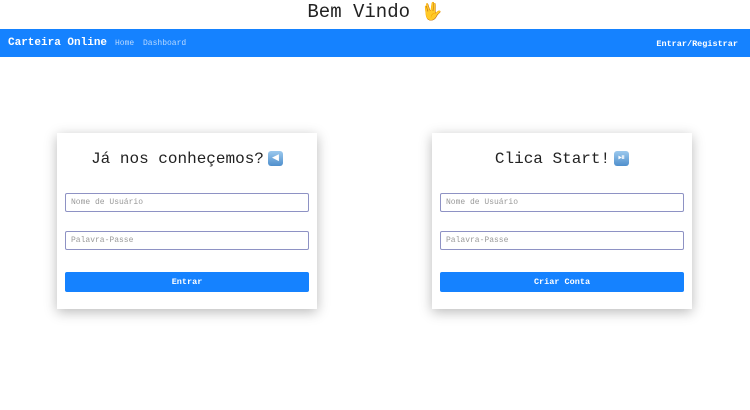 This screenshot has width=750, height=410. I want to click on register-username-input, so click(562, 202).